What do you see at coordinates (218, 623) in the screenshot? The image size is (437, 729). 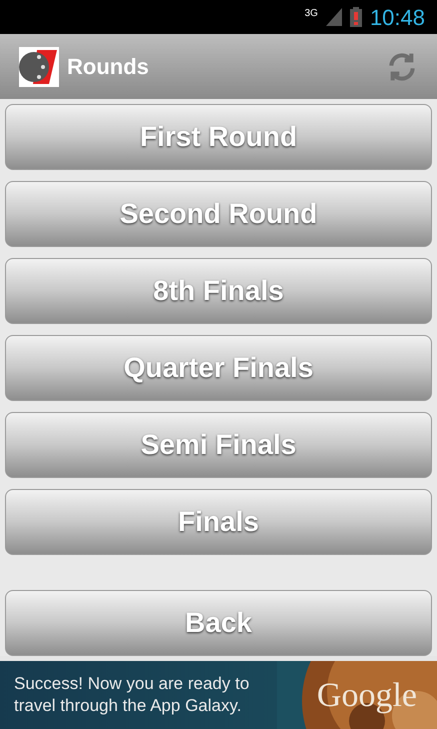 I see `back-button: Back` at bounding box center [218, 623].